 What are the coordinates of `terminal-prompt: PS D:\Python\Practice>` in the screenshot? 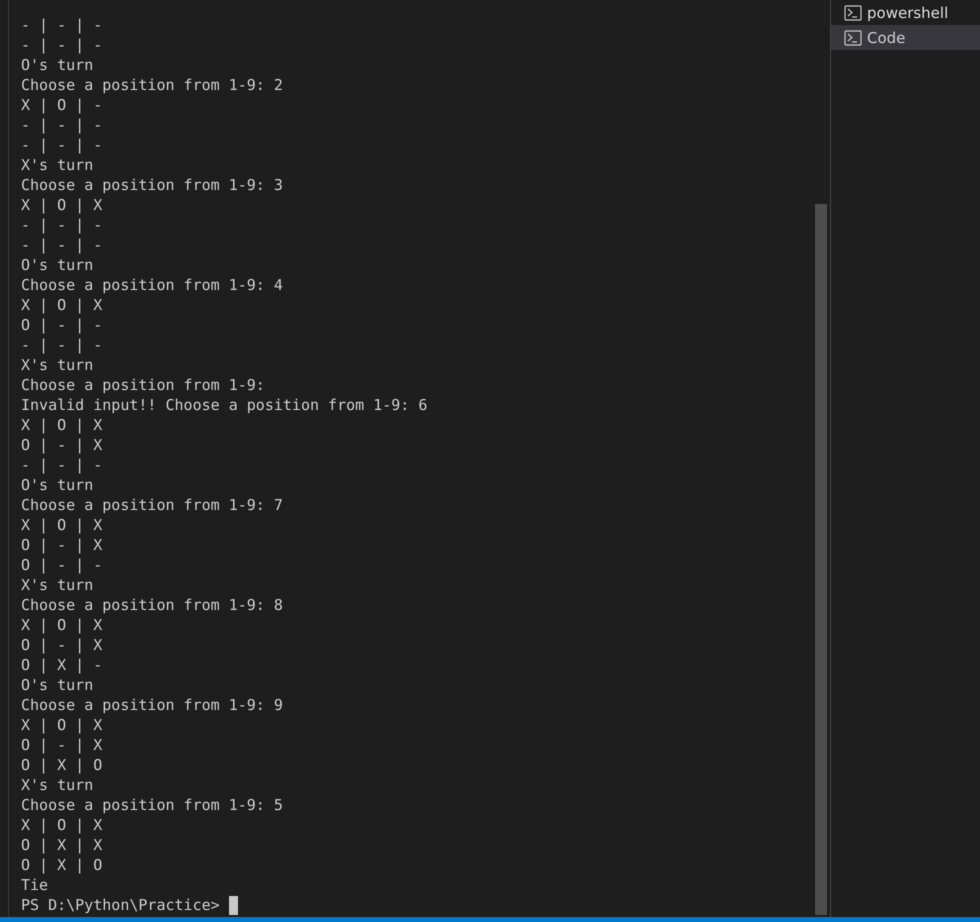 It's located at (120, 905).